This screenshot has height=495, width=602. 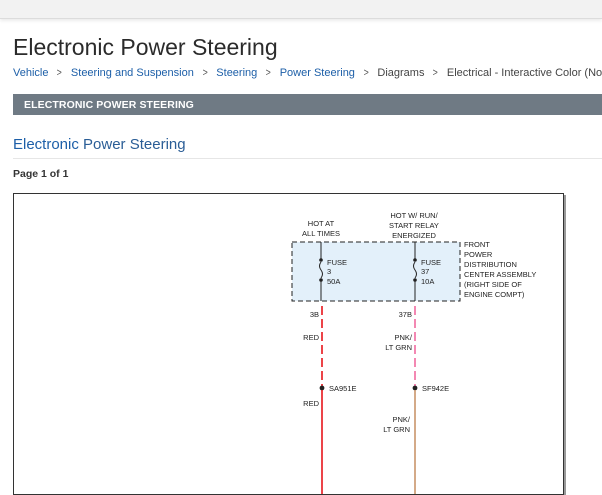 I want to click on hot-run-label-1: HOT W/ RUN/, so click(x=414, y=215).